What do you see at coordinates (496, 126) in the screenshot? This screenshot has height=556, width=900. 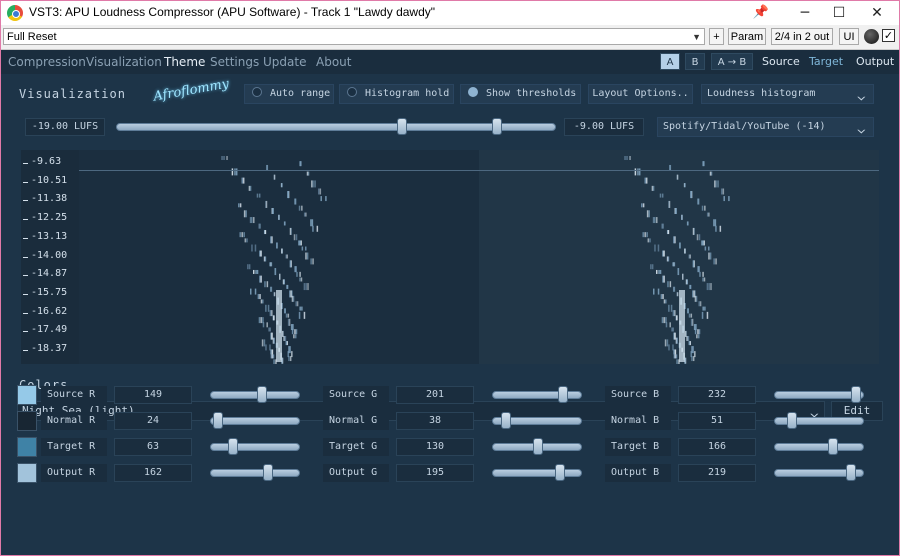 I see `range-slider-max-thumb` at bounding box center [496, 126].